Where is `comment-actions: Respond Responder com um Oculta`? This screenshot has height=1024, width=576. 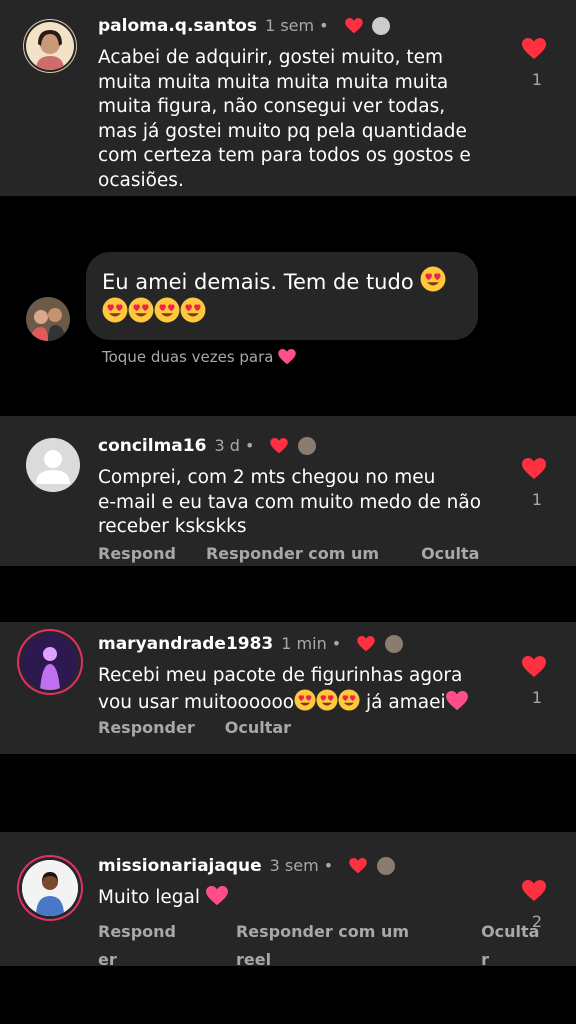 comment-actions: Respond Responder com um Oculta is located at coordinates (303, 553).